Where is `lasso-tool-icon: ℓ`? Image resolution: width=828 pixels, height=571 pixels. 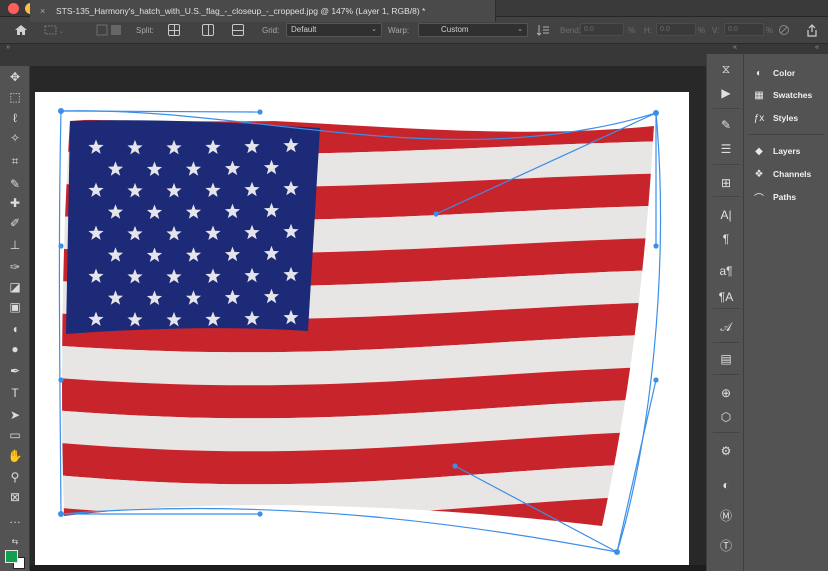 lasso-tool-icon: ℓ is located at coordinates (15, 117).